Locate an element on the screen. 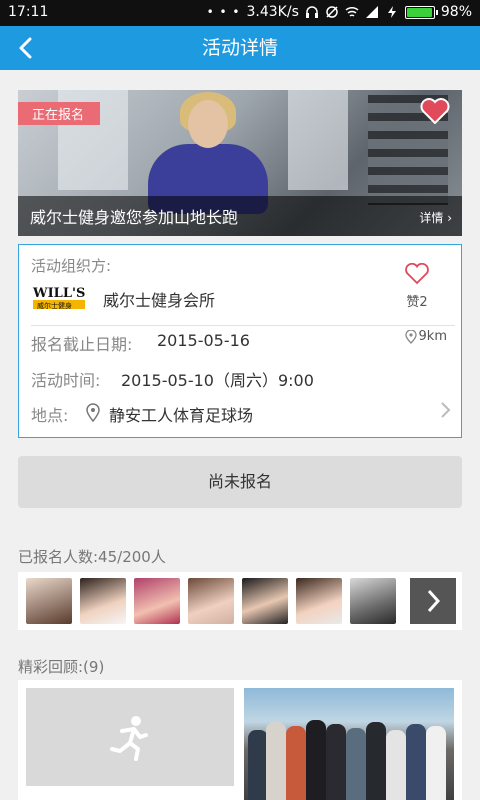  time-value: 2015-05-10（周六）9:00 is located at coordinates (217, 380).